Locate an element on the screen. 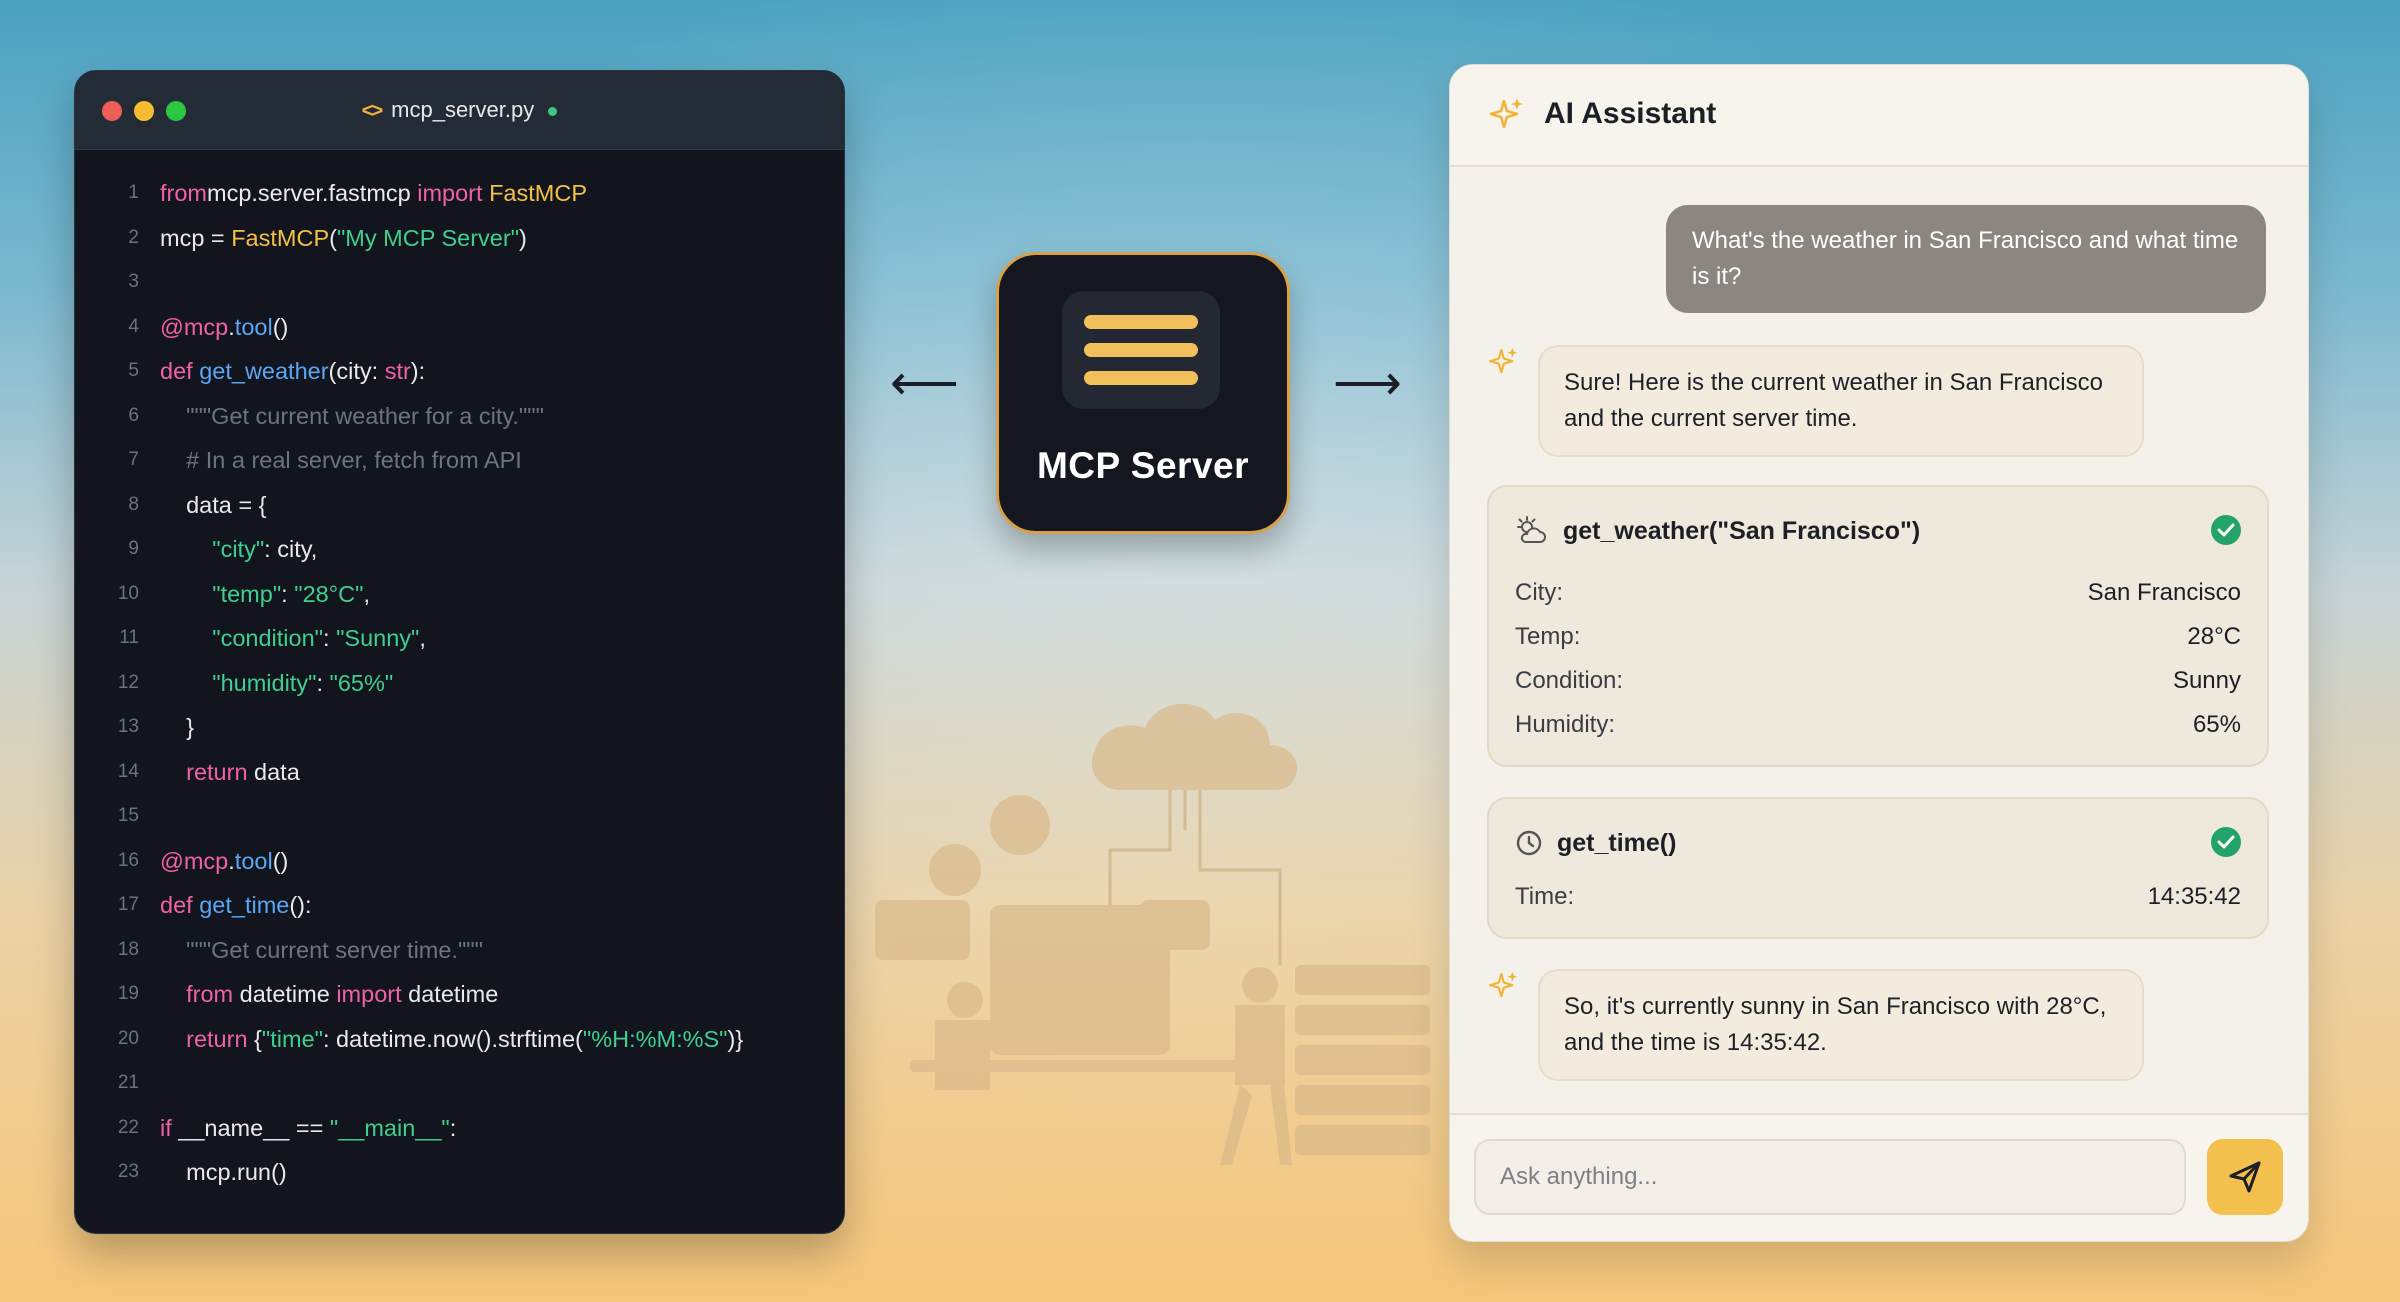  code-line: 11 "condition": "Sunny", is located at coordinates (459, 638).